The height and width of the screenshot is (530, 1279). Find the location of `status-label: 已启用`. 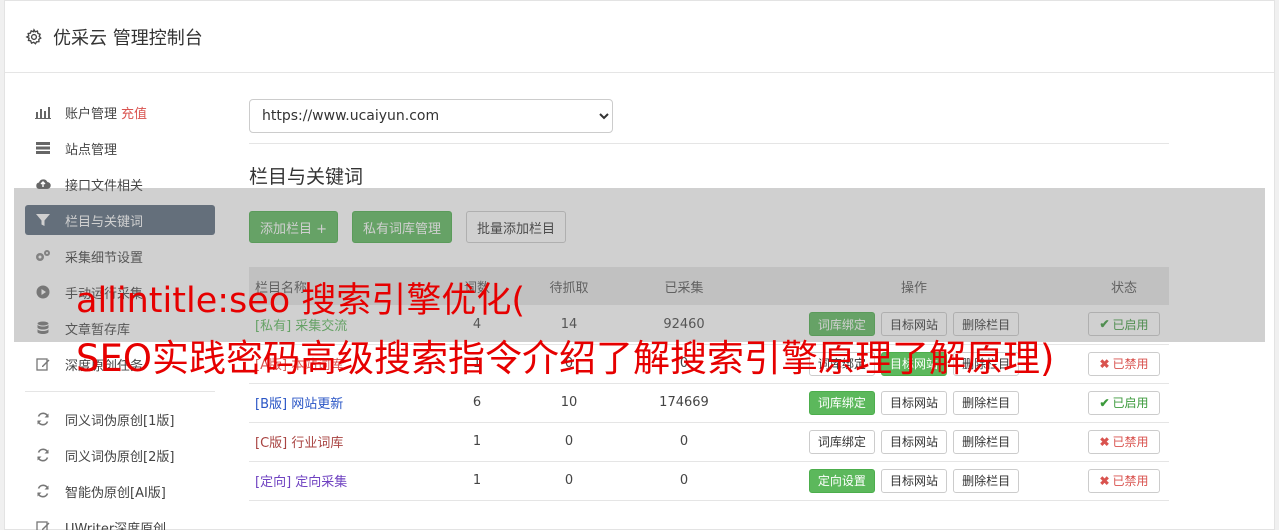

status-label: 已启用 is located at coordinates (1130, 403).